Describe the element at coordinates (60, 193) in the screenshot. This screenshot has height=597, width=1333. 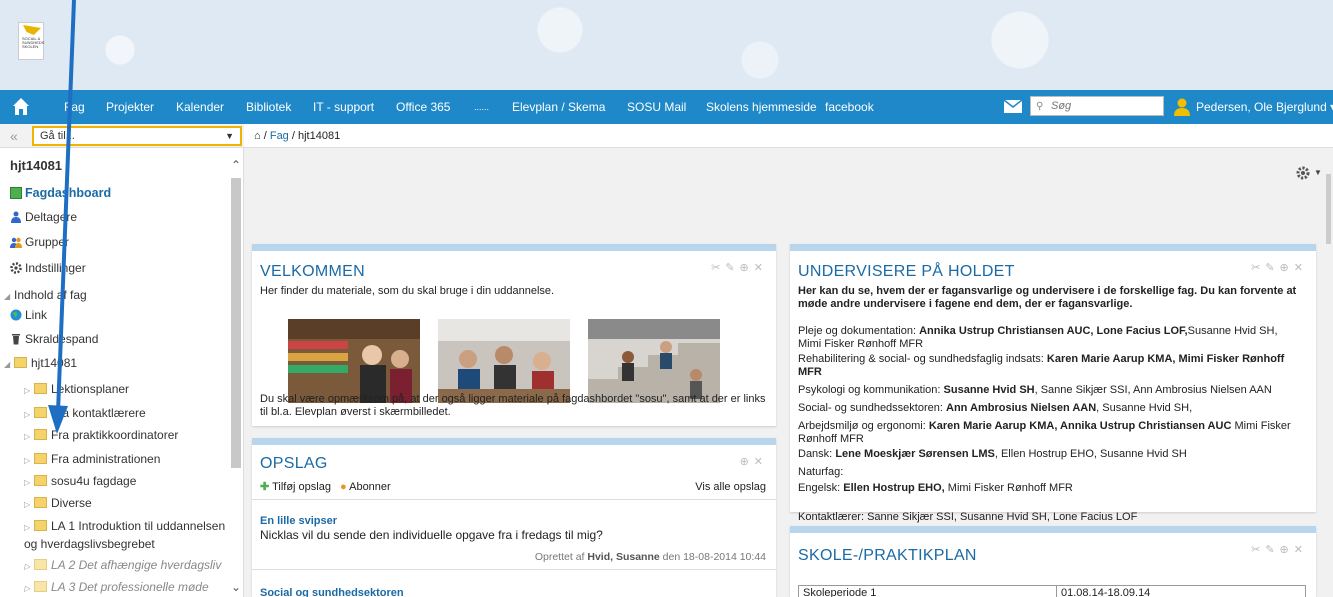
I see `sidebar-item-fagdashboard: Fagdashboard` at that location.